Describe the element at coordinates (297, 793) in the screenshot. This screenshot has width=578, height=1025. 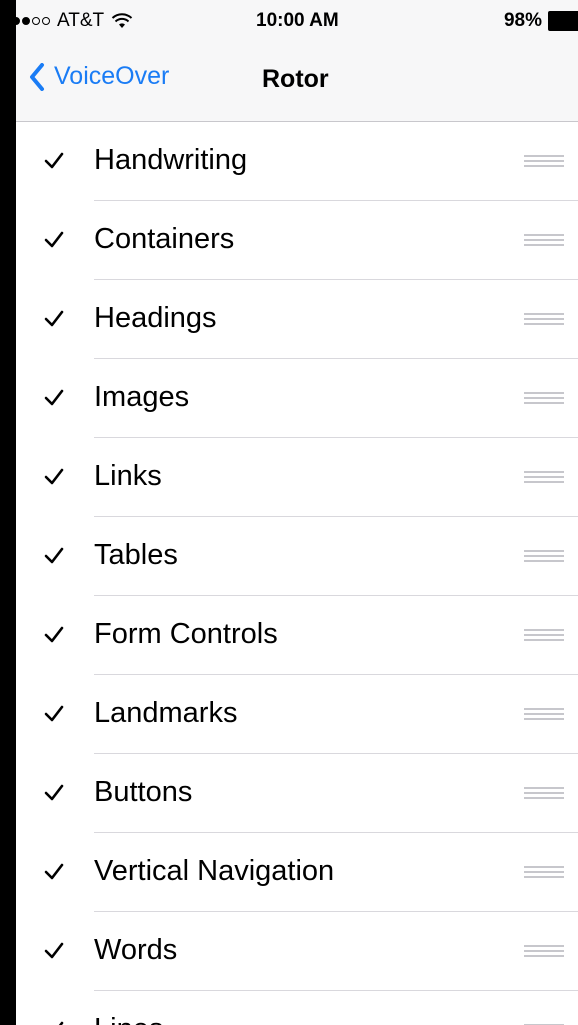
I see `rotor-item: Buttons` at that location.